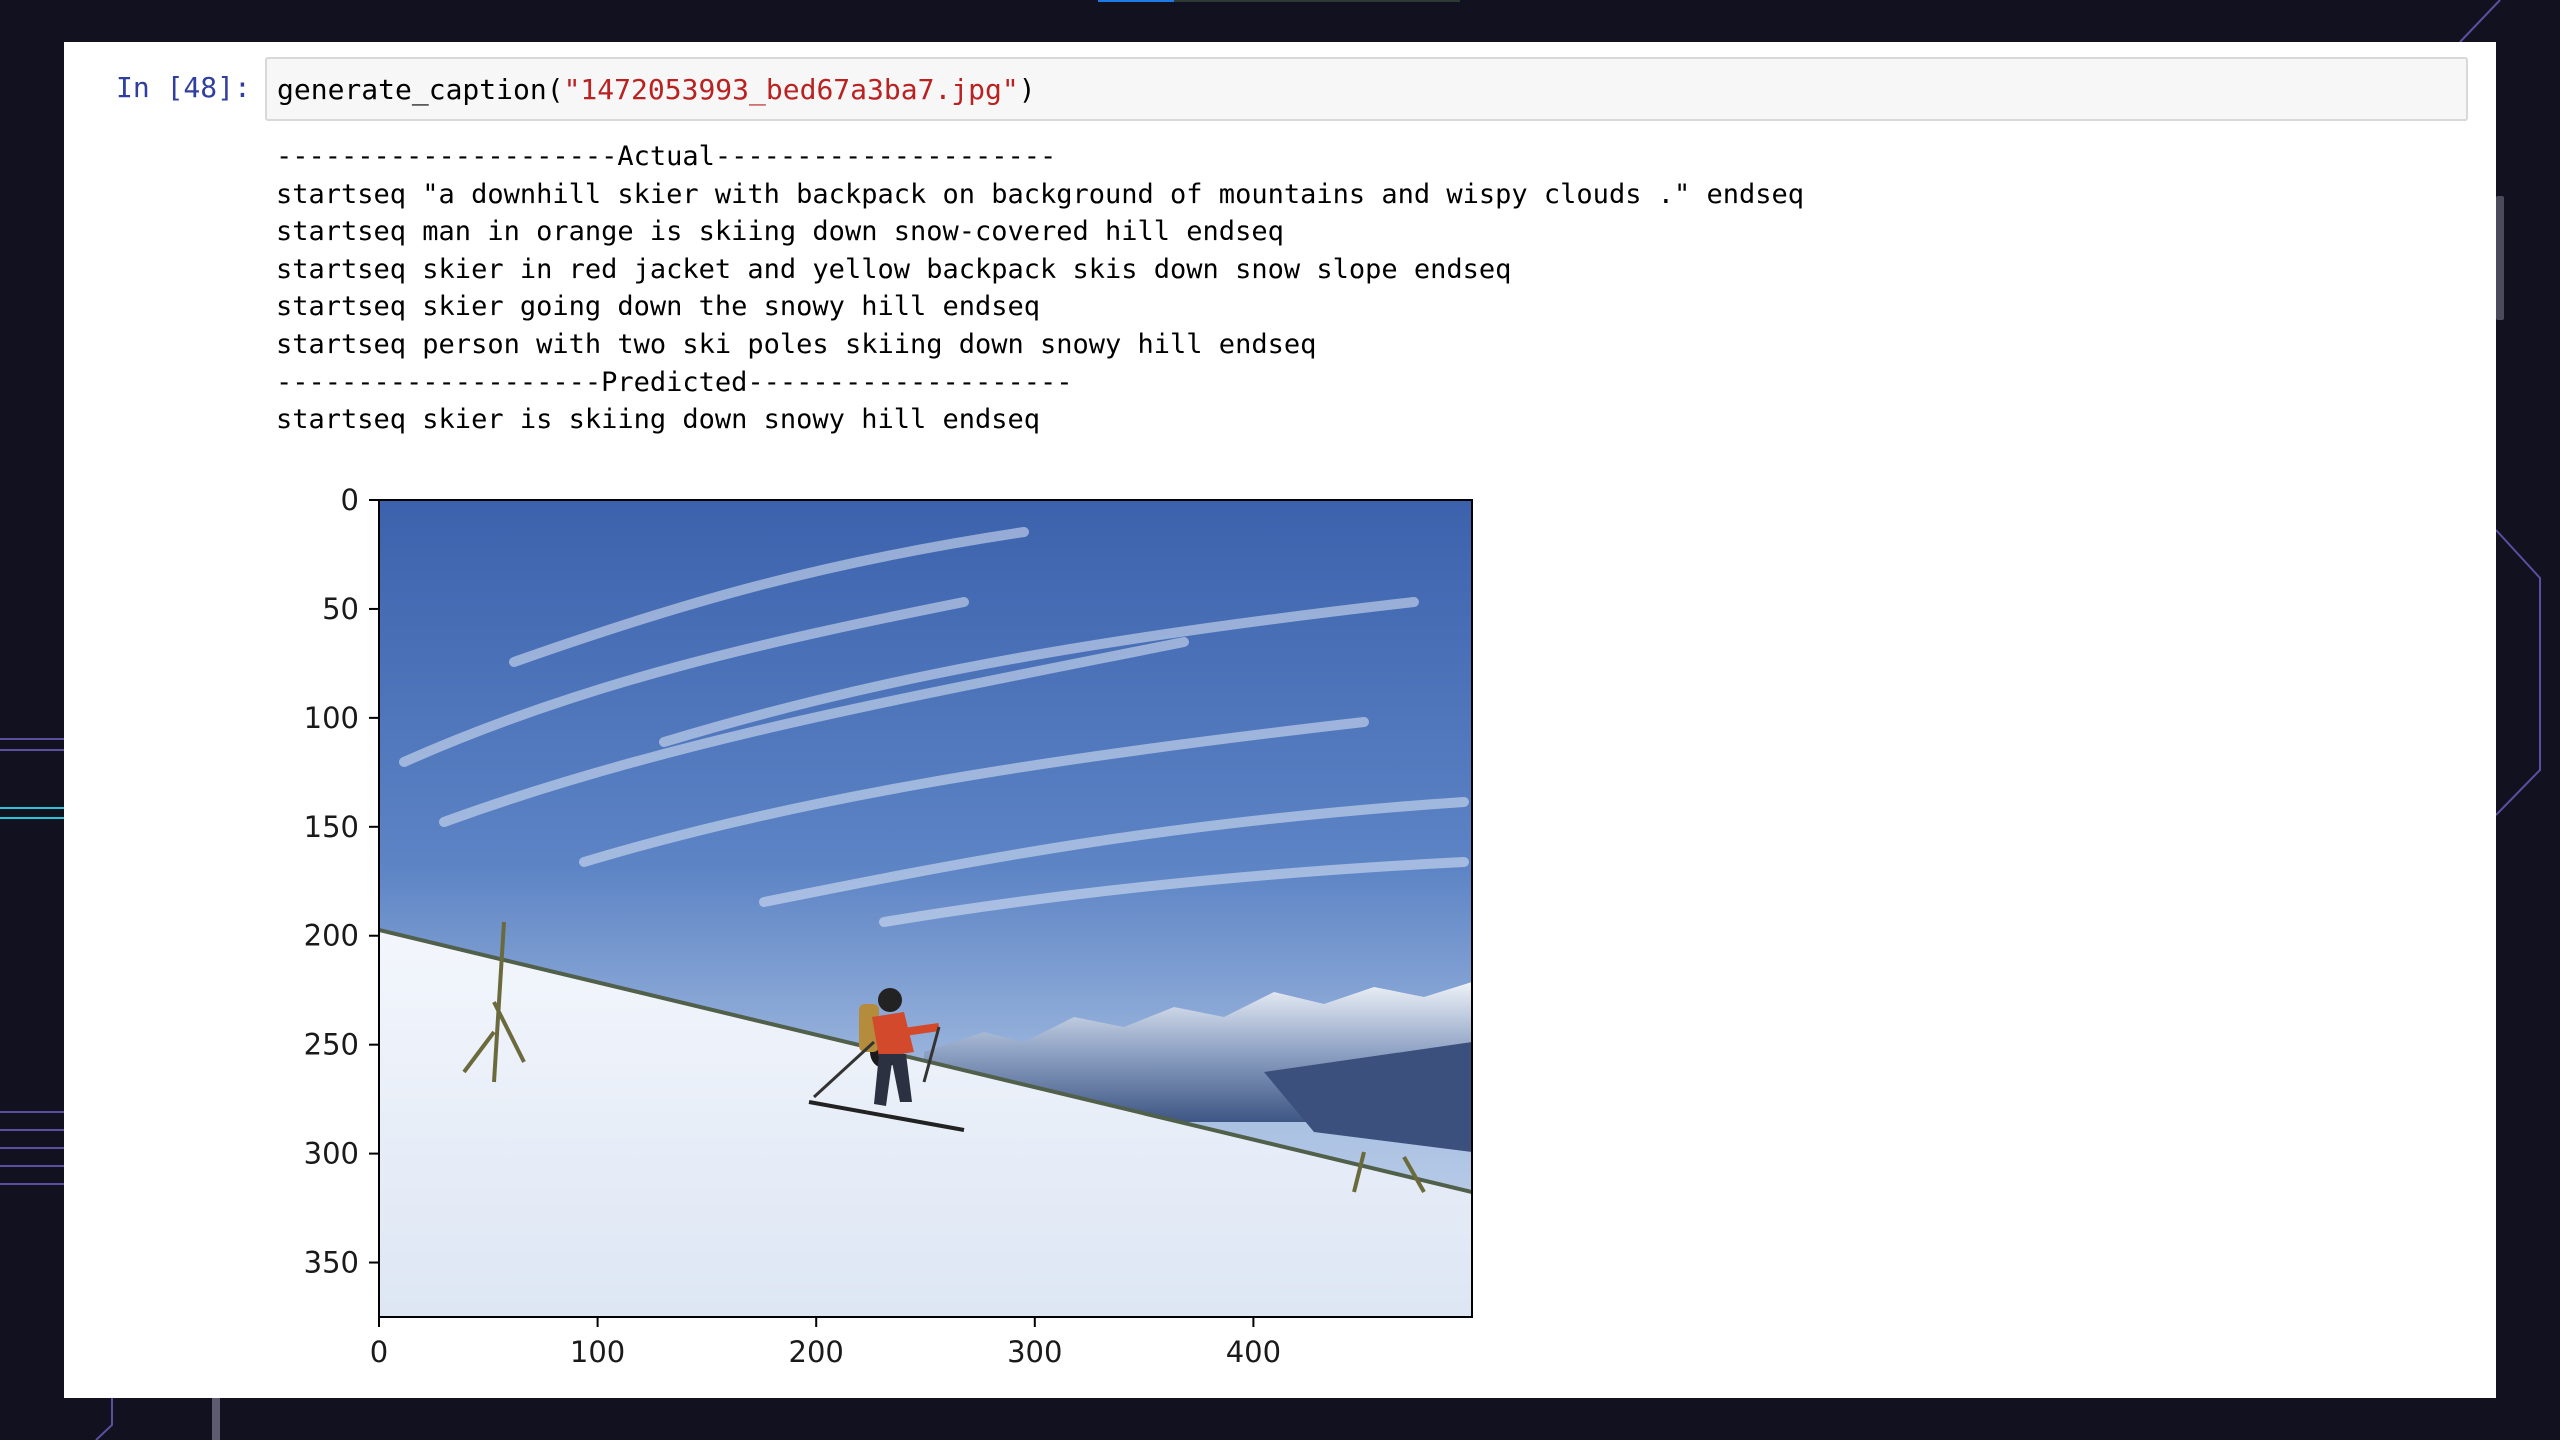  What do you see at coordinates (1253, 1352) in the screenshot?
I see `x-tick-label: 400` at bounding box center [1253, 1352].